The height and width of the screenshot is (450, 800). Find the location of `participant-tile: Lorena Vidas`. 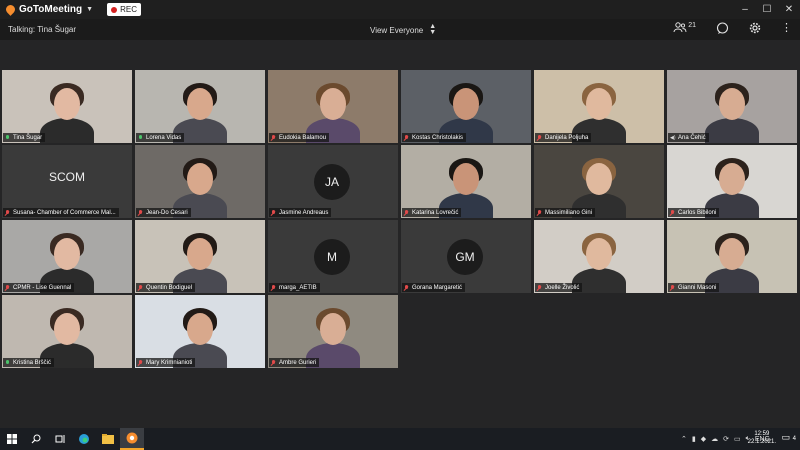

participant-tile: Lorena Vidas is located at coordinates (200, 106).